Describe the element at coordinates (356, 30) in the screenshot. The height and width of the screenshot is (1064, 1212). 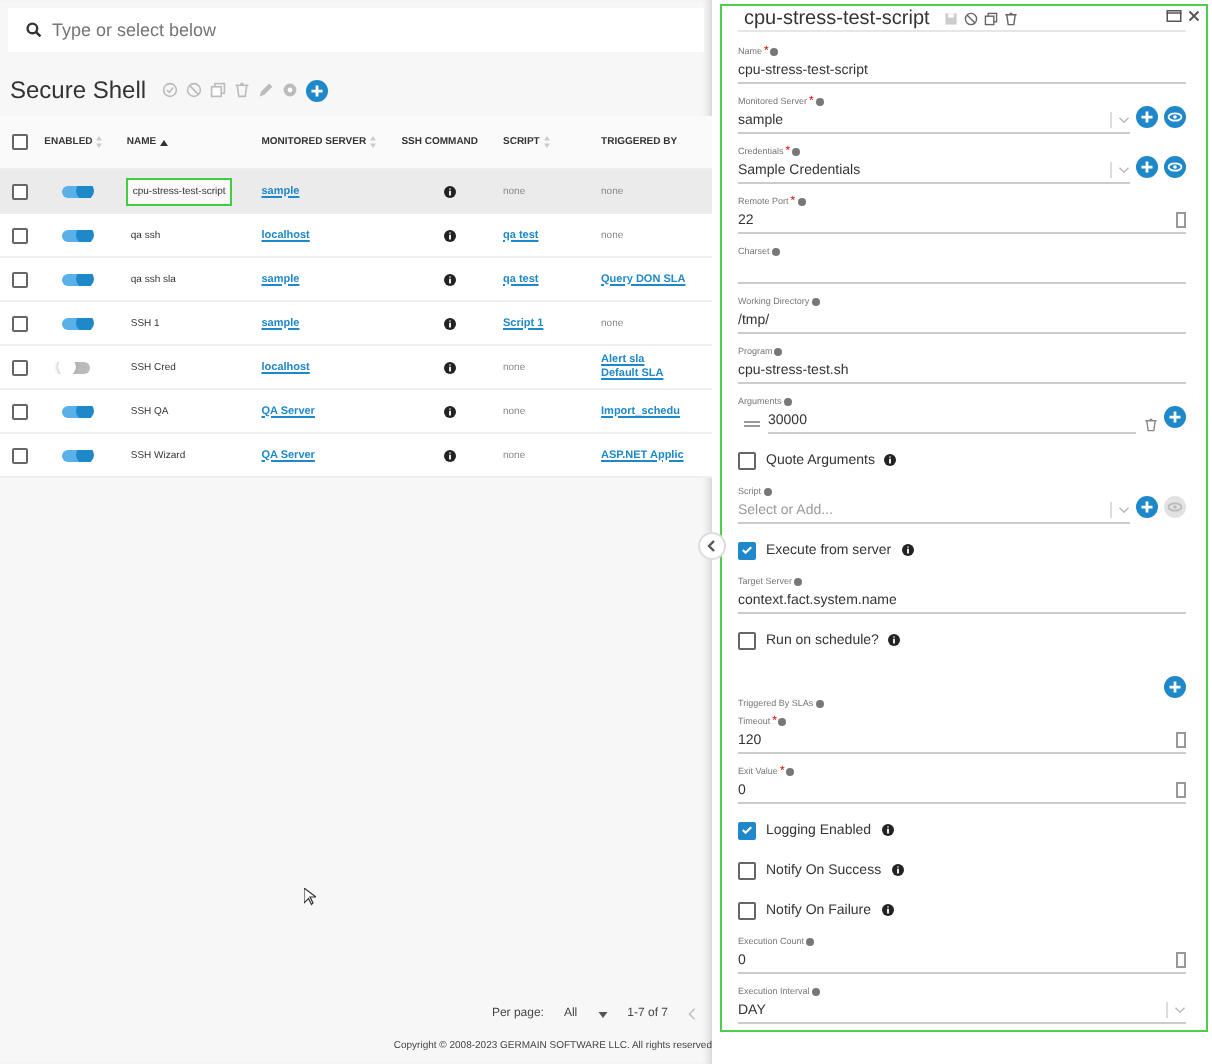
I see `search-field: Type or select below` at that location.